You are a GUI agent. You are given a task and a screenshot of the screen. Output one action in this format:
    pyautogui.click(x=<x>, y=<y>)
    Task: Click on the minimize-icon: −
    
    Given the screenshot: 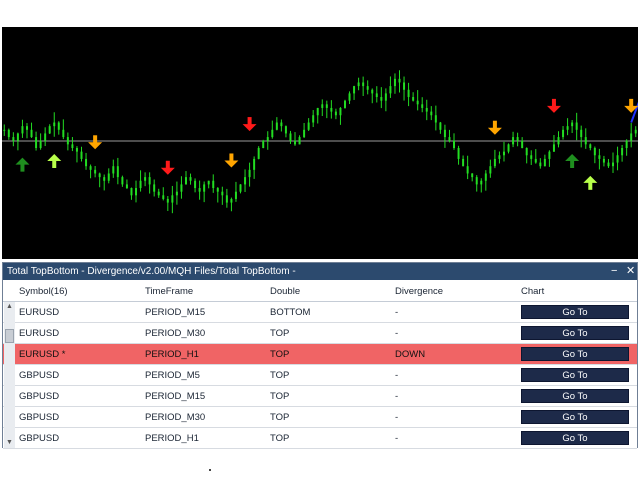 What is the action you would take?
    pyautogui.click(x=614, y=271)
    